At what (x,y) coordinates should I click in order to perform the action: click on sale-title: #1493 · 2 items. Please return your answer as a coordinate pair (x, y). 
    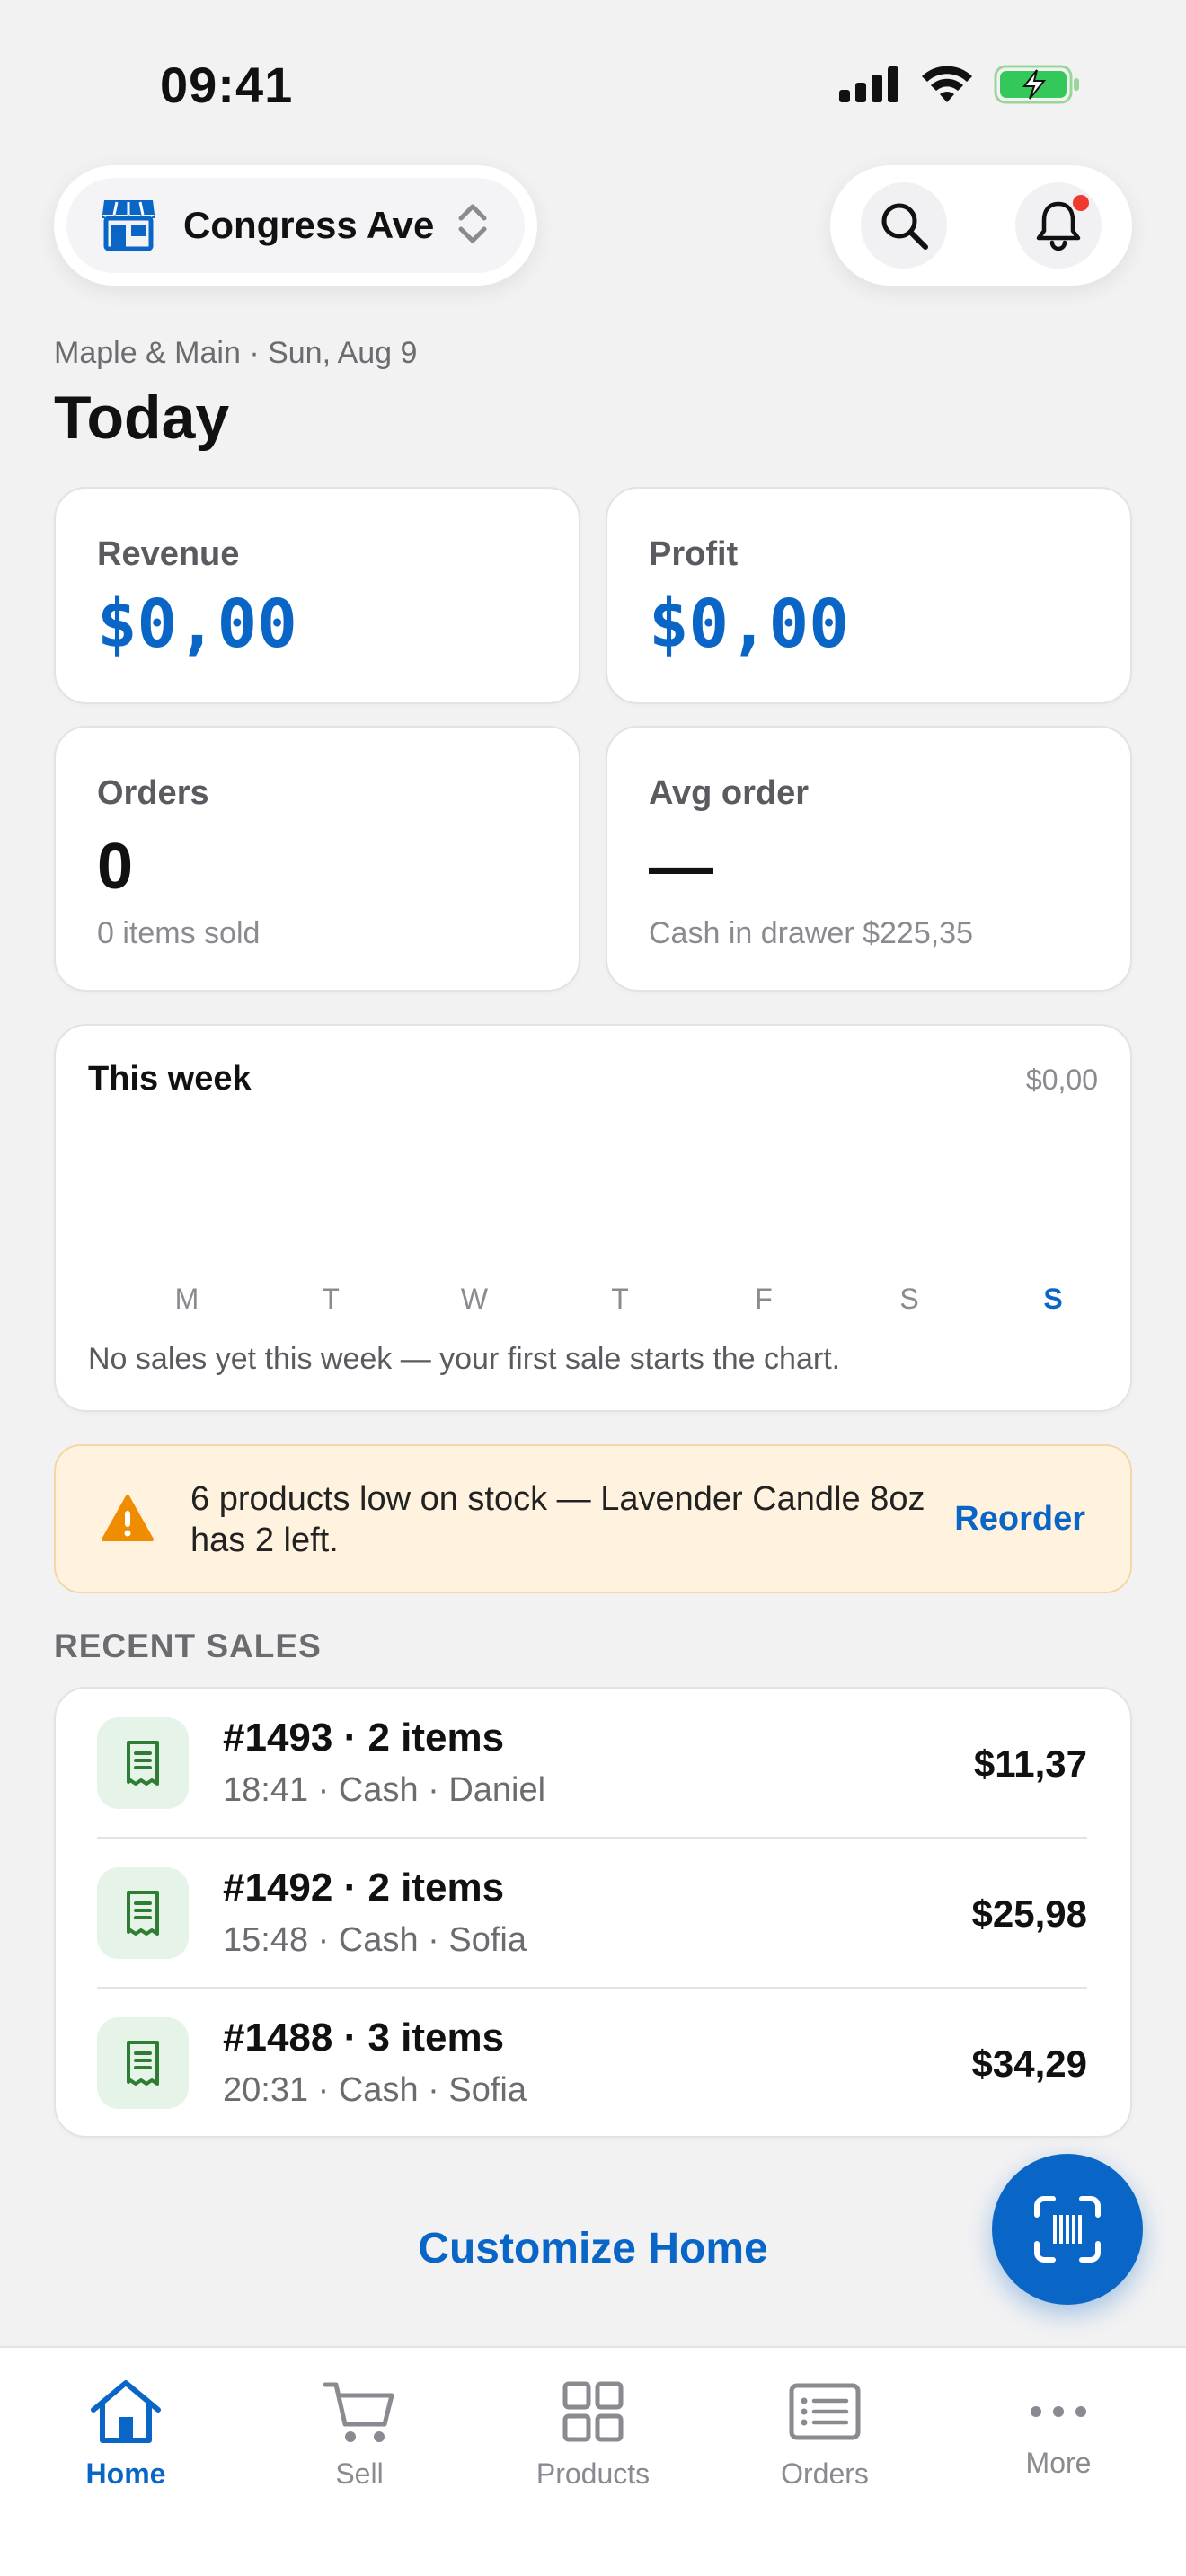
    Looking at the image, I should click on (364, 1738).